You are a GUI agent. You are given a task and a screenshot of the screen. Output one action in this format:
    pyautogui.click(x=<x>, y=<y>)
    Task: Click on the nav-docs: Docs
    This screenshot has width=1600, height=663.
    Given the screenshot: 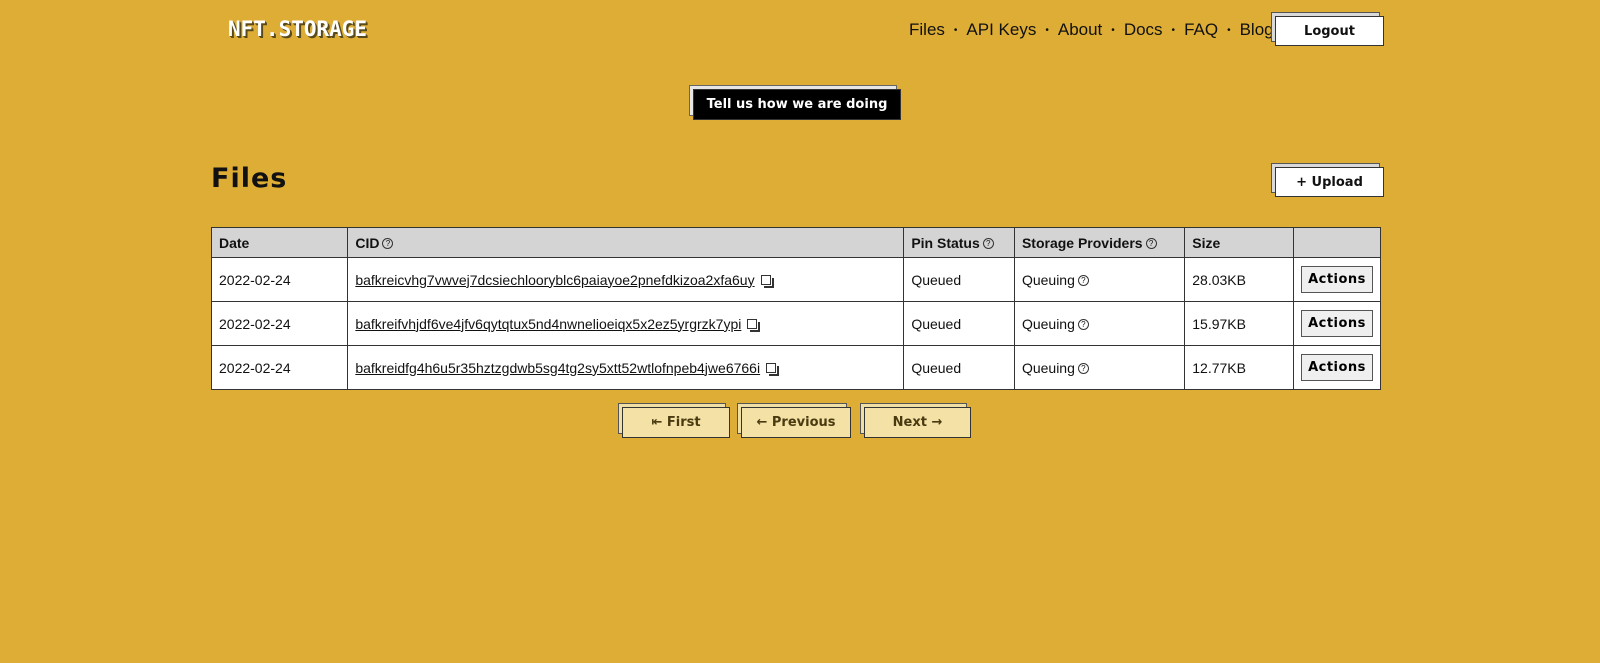 What is the action you would take?
    pyautogui.click(x=1143, y=30)
    